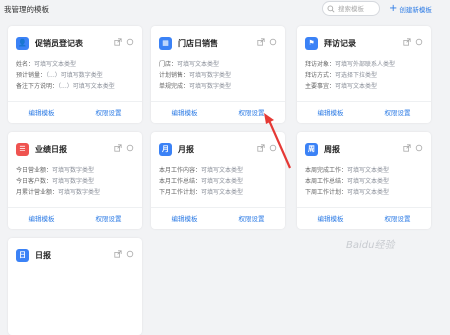  I want to click on card-field: 预计销量：（...）可填写数字类型, so click(65, 75).